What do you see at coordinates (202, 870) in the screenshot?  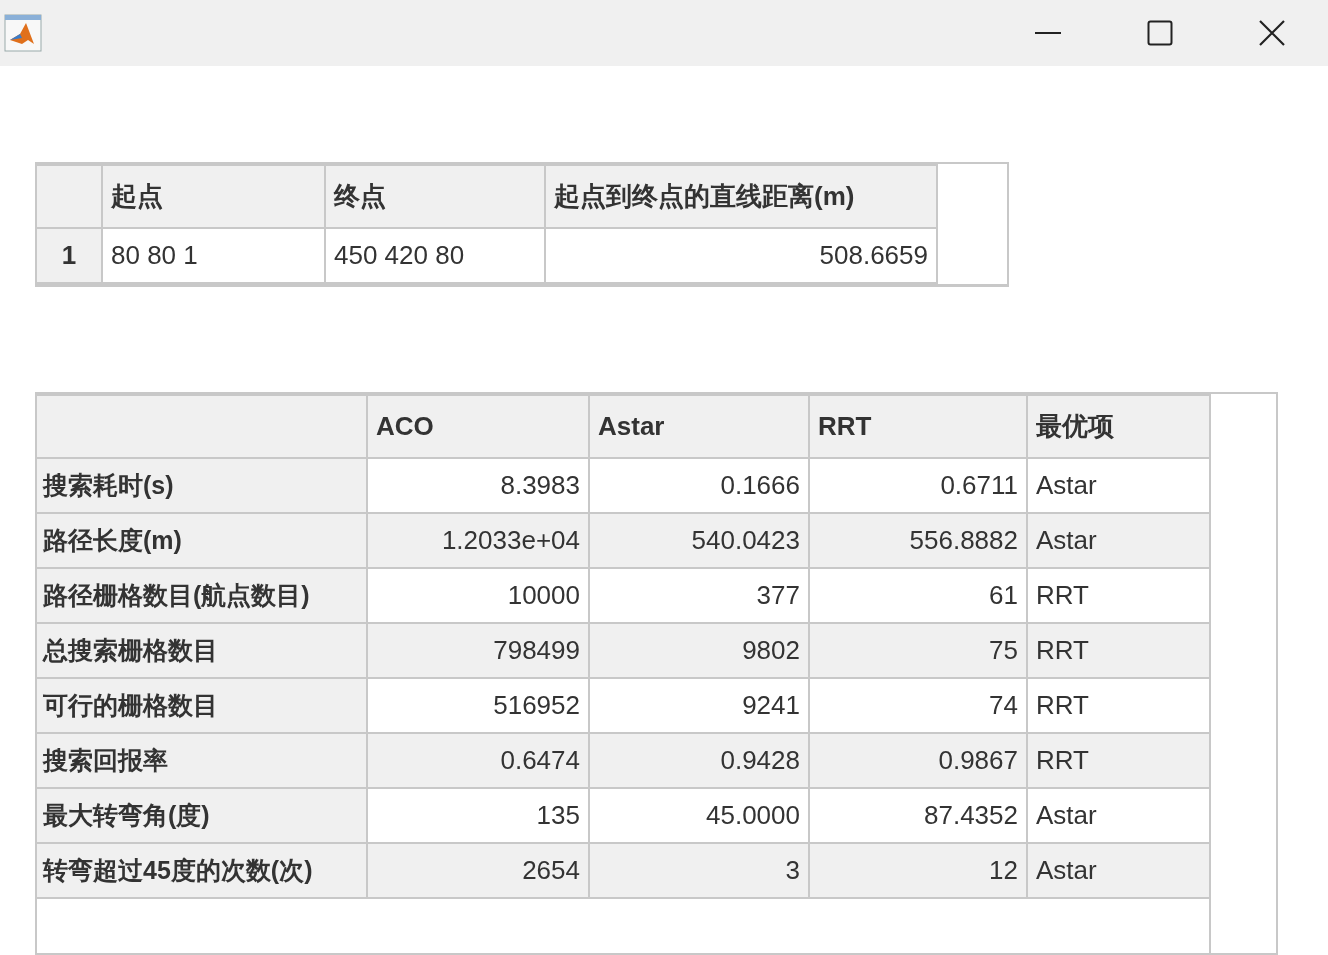 I see `row-label: 转弯超过45度的次数(次)` at bounding box center [202, 870].